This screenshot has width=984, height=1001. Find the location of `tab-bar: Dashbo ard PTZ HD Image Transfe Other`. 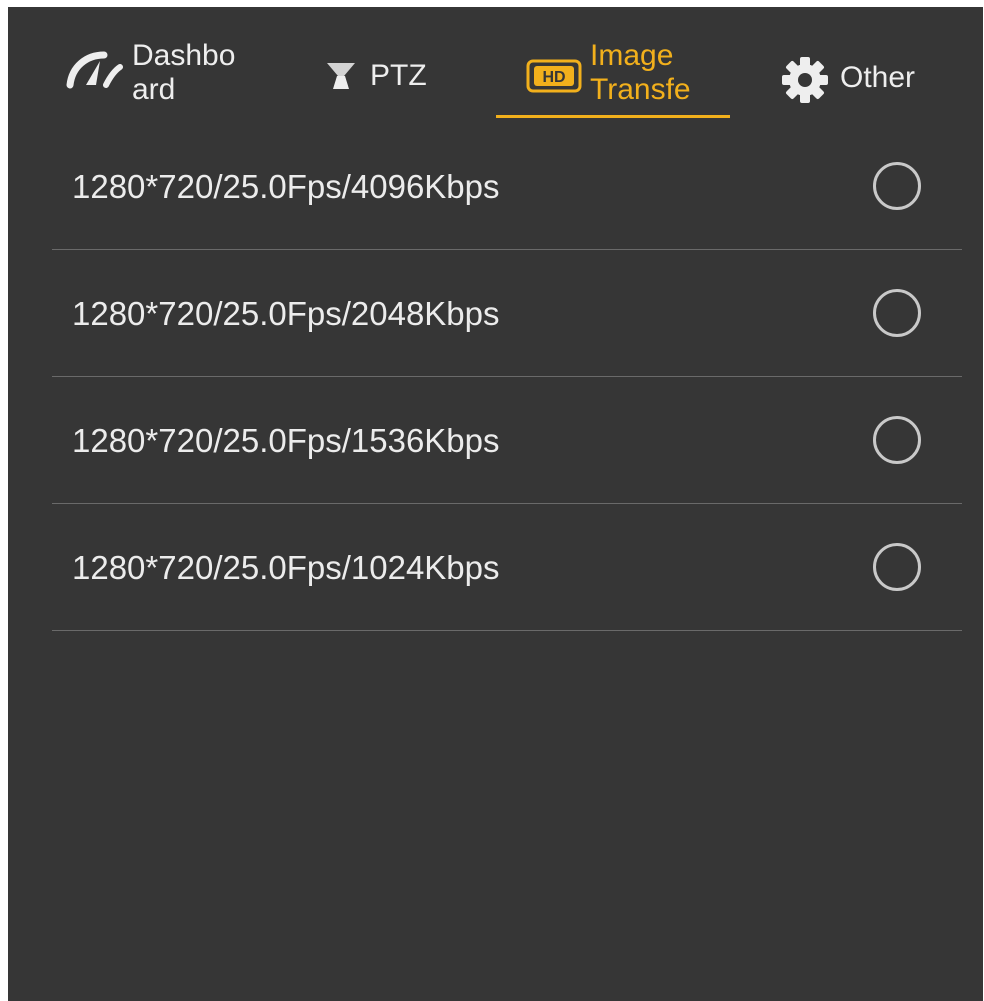

tab-bar: Dashbo ard PTZ HD Image Transfe Other is located at coordinates (495, 67).